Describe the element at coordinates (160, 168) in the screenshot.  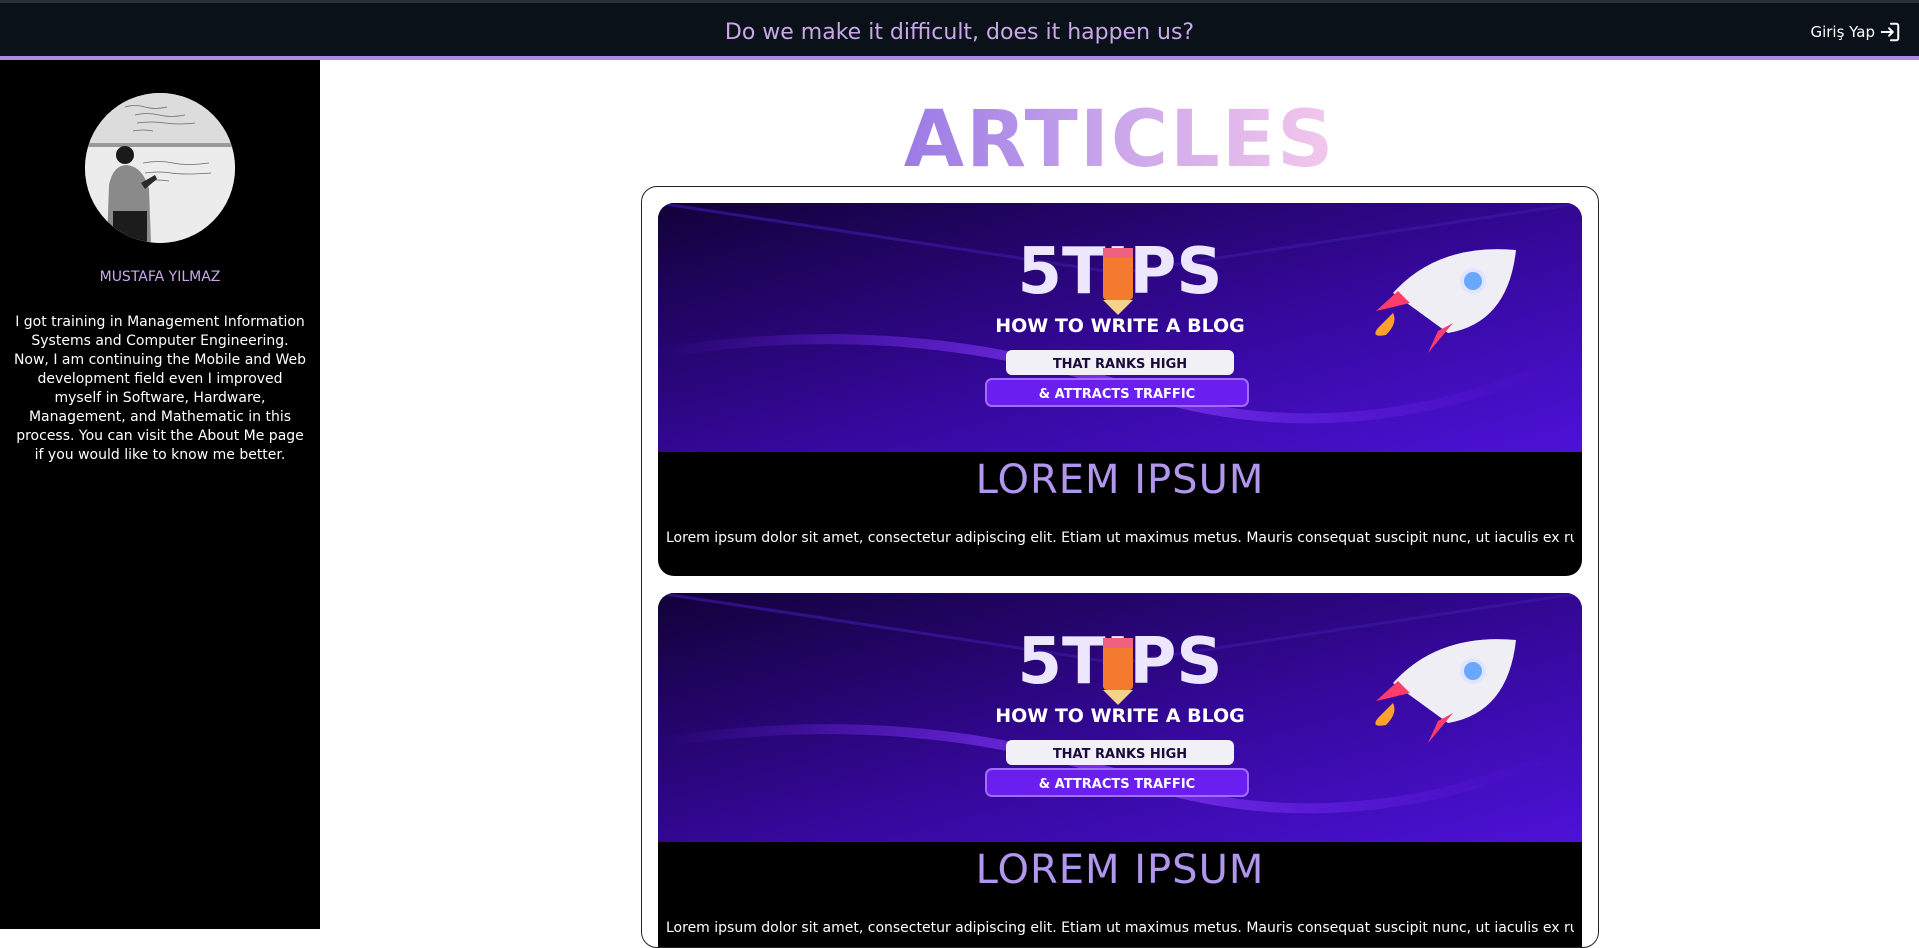
I see `avatar` at that location.